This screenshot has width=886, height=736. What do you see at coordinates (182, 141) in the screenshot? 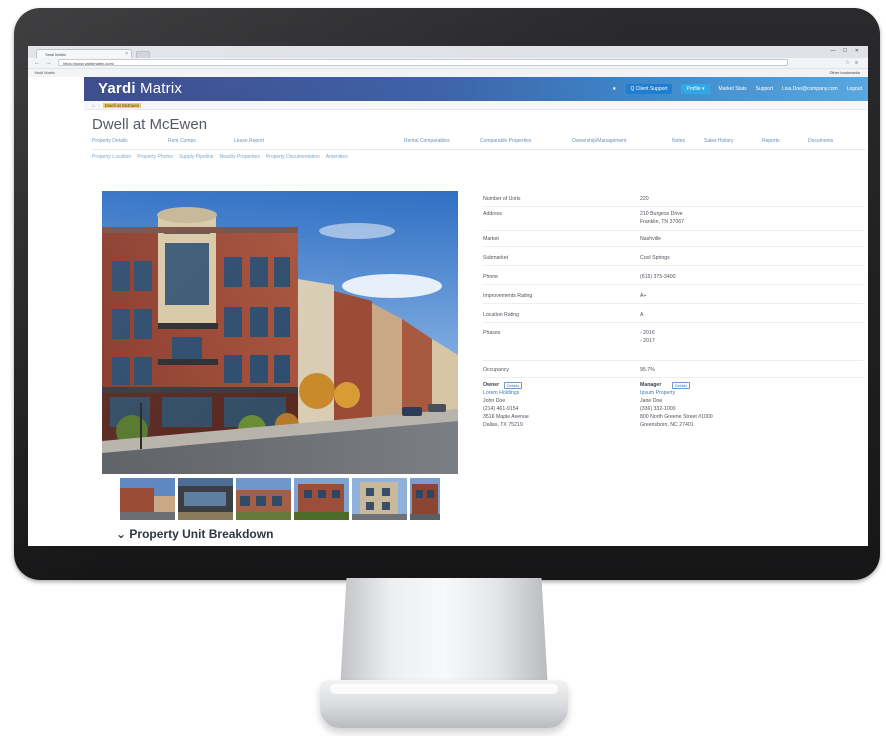
I see `subtab-rent-comps: Rent Comps` at bounding box center [182, 141].